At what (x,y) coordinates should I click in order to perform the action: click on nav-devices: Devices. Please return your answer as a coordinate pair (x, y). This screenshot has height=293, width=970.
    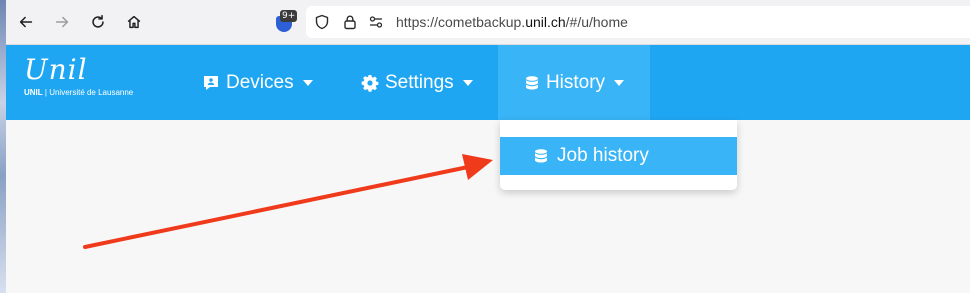
    Looking at the image, I should click on (257, 82).